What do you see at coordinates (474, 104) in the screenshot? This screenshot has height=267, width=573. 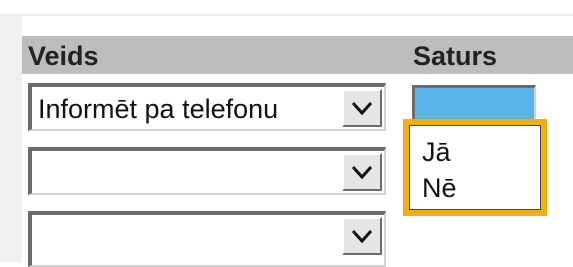 I see `saturs-select` at bounding box center [474, 104].